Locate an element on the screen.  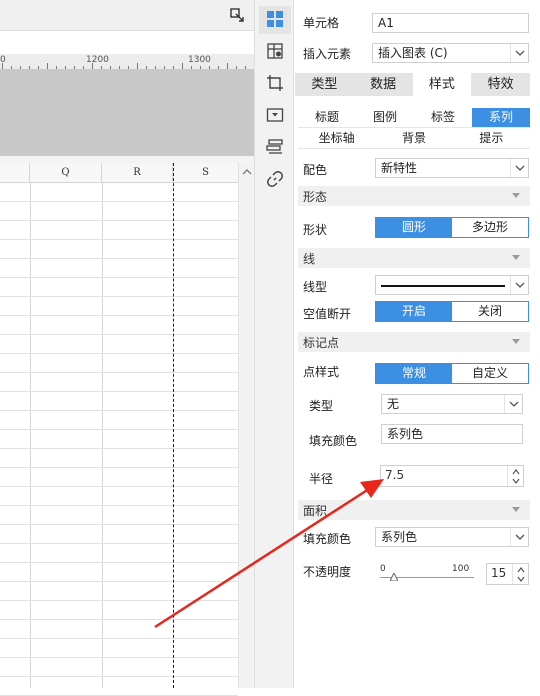
collapse-panel-icon is located at coordinates (237, 15).